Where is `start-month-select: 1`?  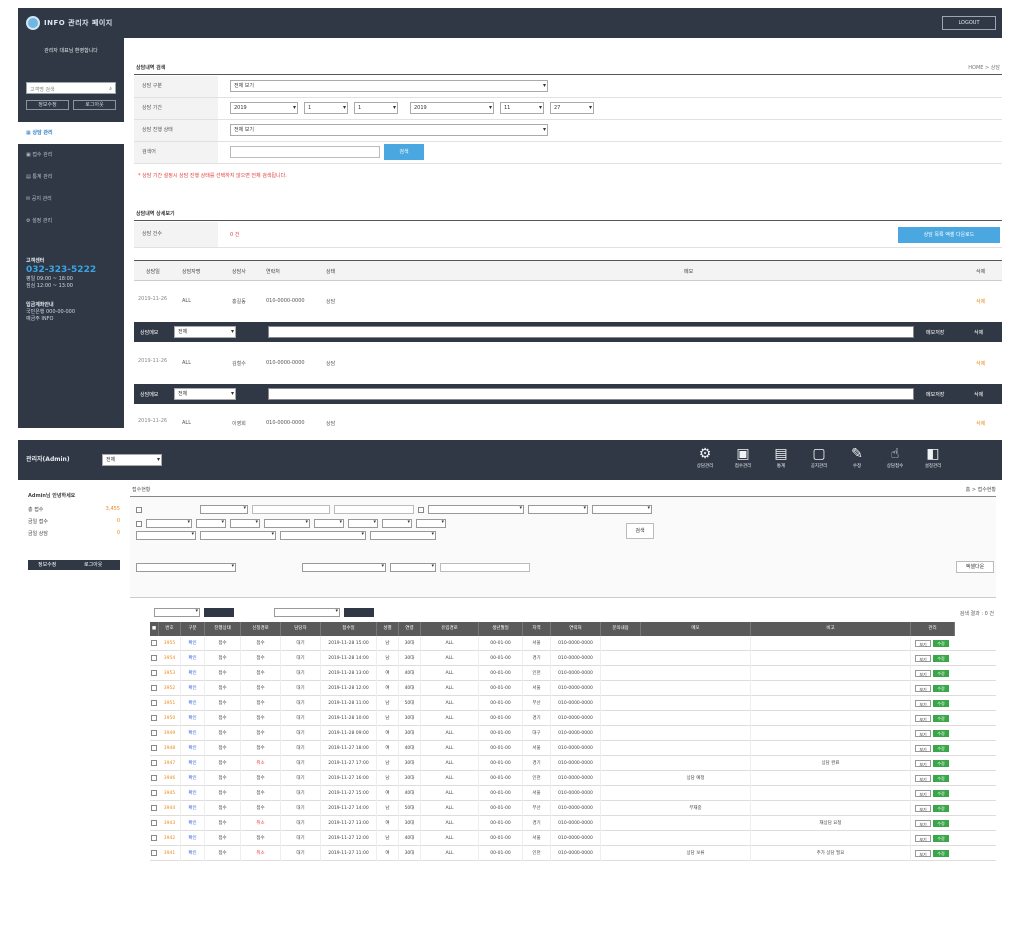
start-month-select: 1 is located at coordinates (326, 108).